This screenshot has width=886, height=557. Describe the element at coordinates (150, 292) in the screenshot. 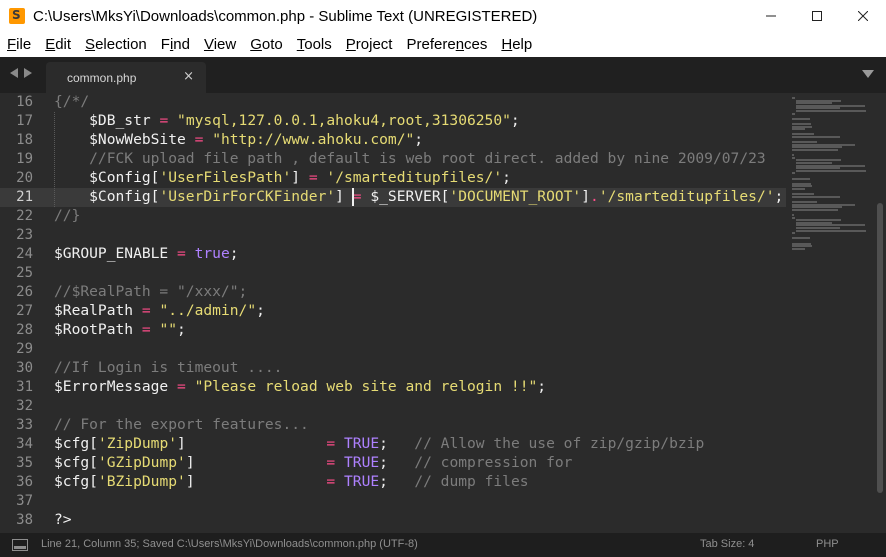

I see `code-line: //$RealPath = "/xxx/";` at that location.